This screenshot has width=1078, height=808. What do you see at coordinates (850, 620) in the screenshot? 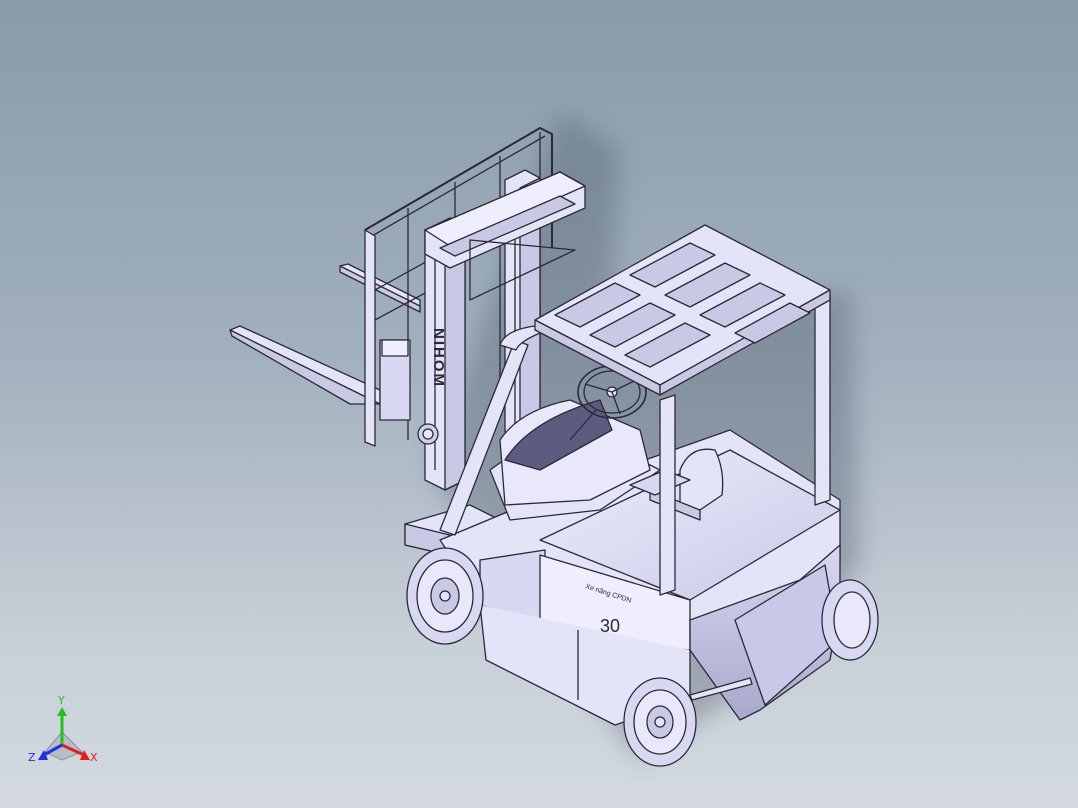
I see `rear-right-wheel` at bounding box center [850, 620].